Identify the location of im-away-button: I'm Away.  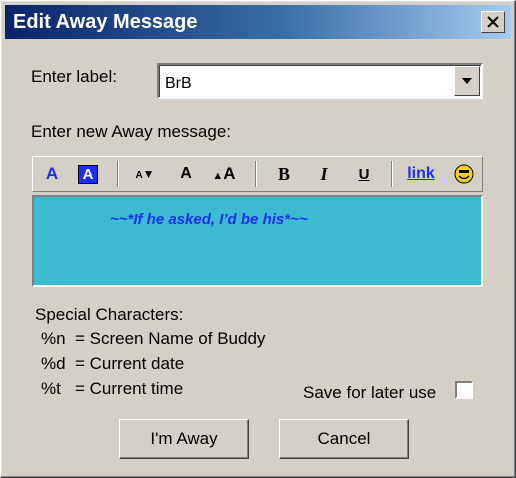
(184, 439).